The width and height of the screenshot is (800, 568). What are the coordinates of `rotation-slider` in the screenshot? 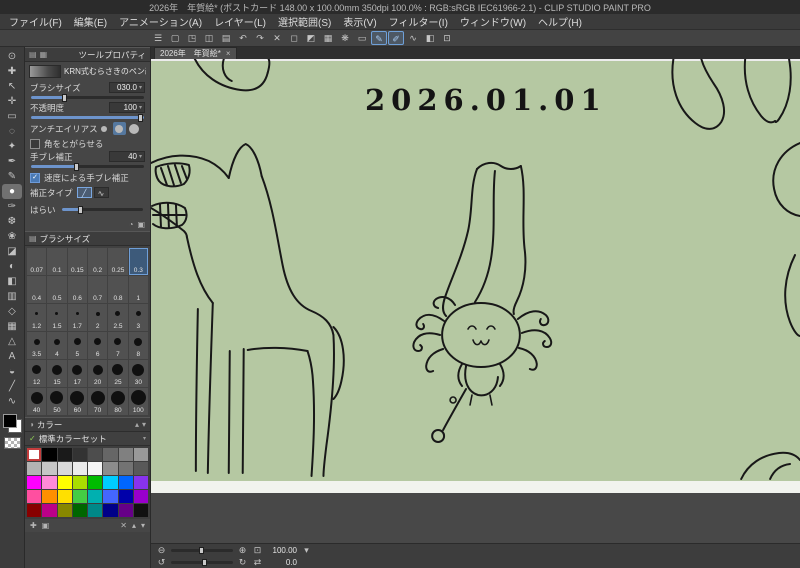 It's located at (202, 562).